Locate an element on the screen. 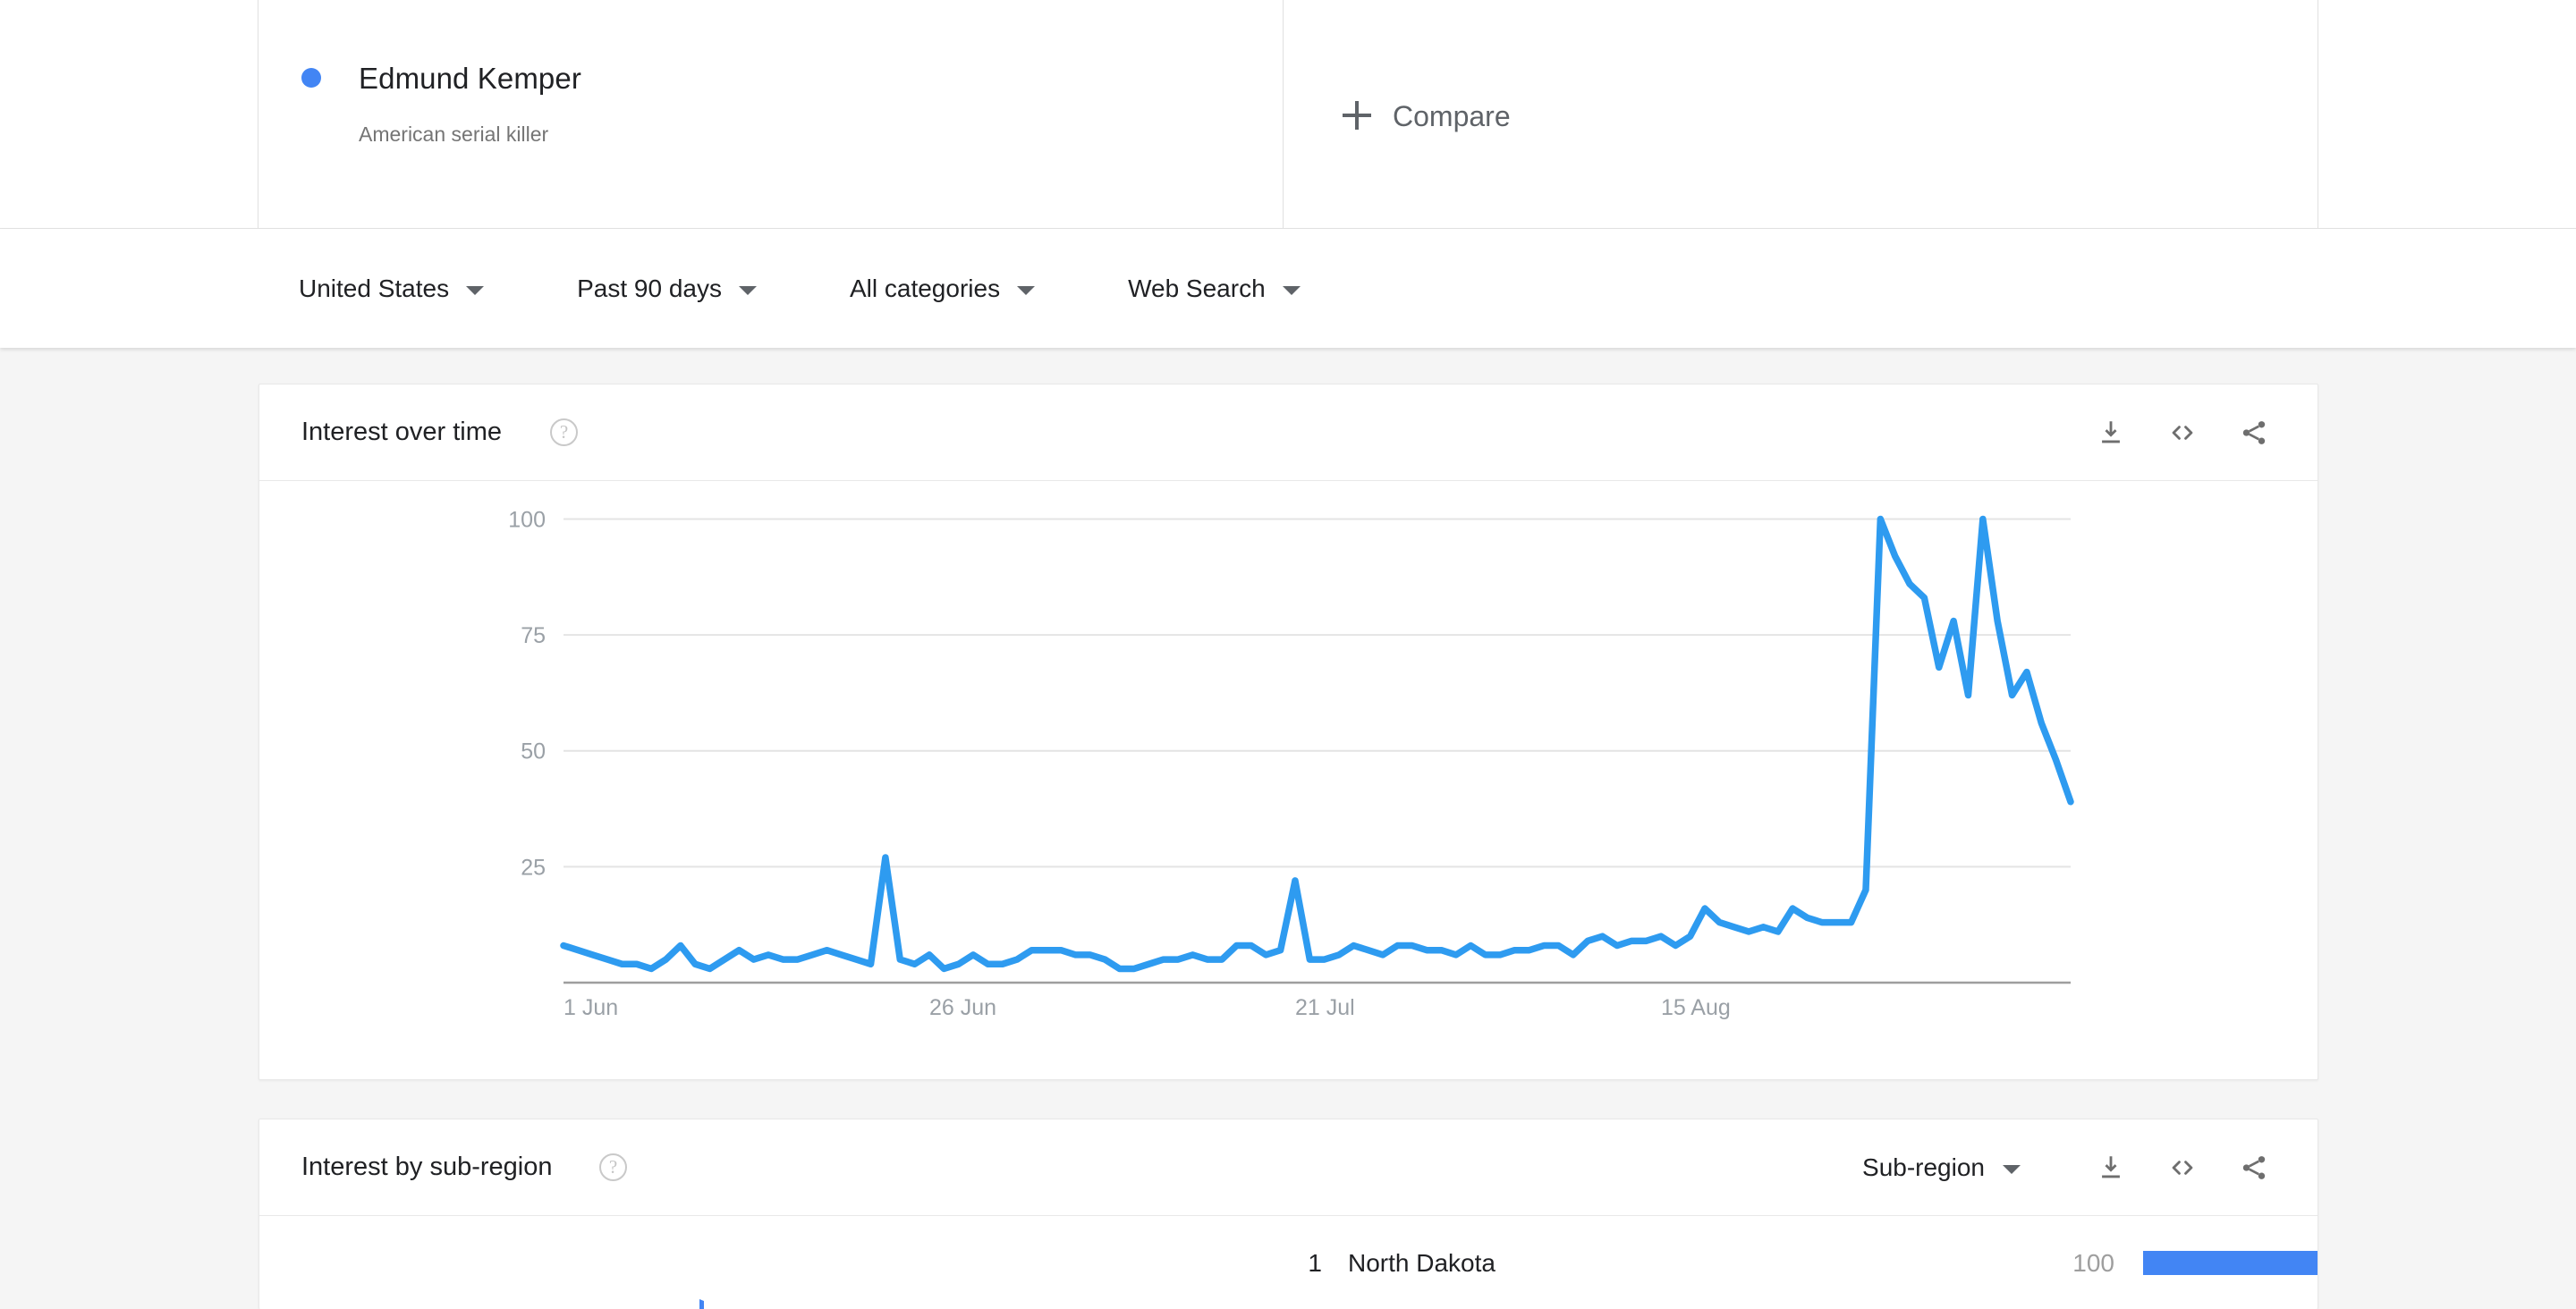 Image resolution: width=2576 pixels, height=1309 pixels. search-term-card: Edmund Kemper American serial killer is located at coordinates (771, 114).